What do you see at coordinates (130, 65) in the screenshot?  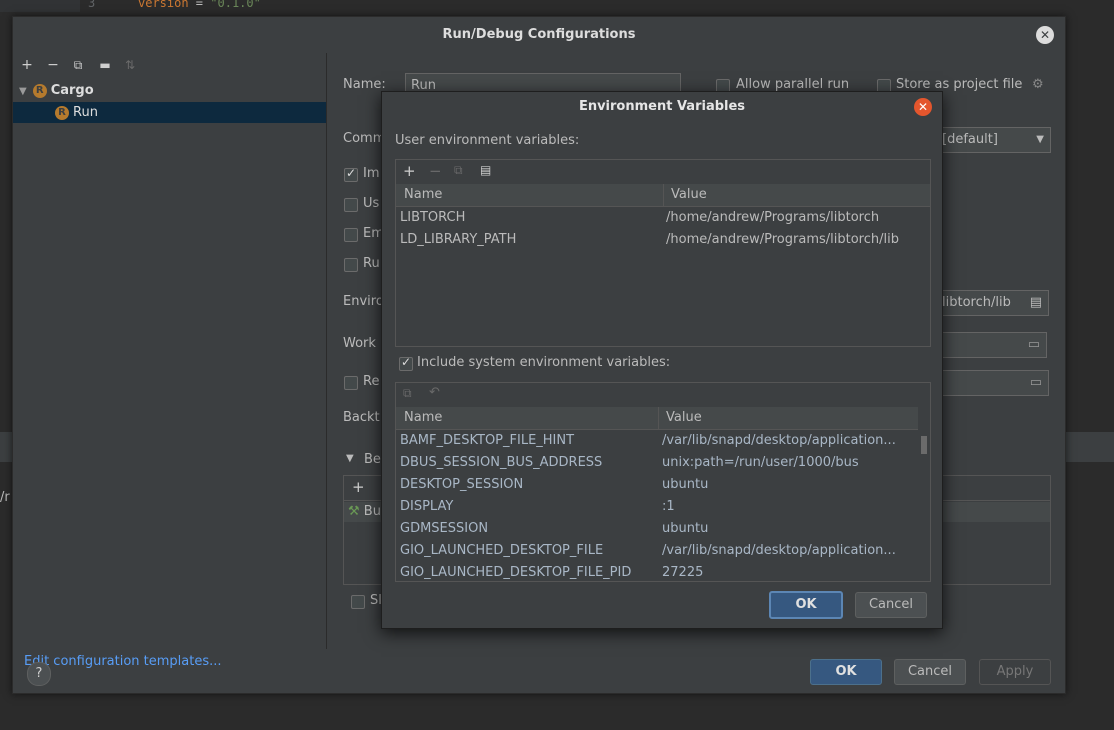 I see `sort-icon: ⇅` at bounding box center [130, 65].